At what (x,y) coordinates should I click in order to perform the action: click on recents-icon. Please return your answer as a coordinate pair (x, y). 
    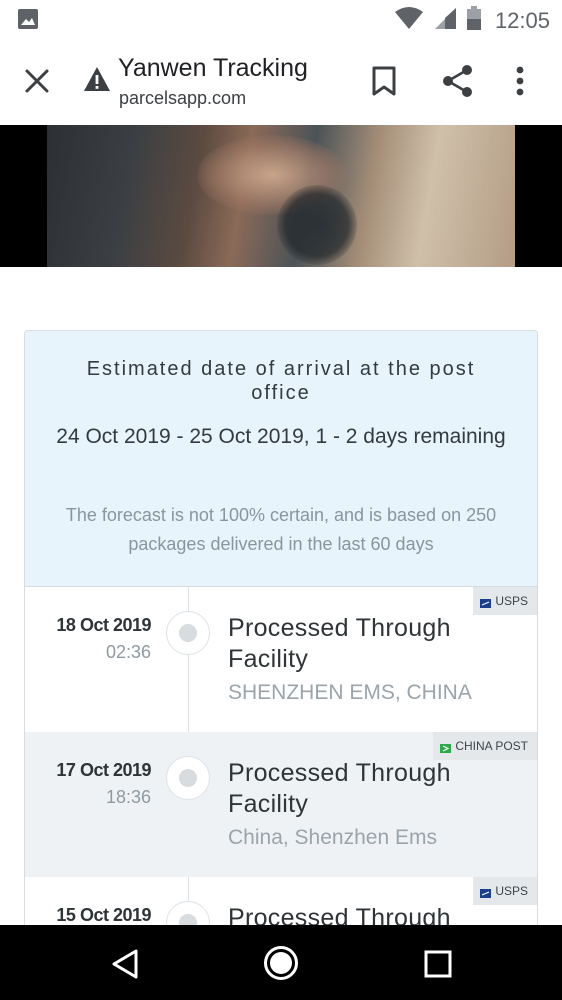
    Looking at the image, I should click on (438, 966).